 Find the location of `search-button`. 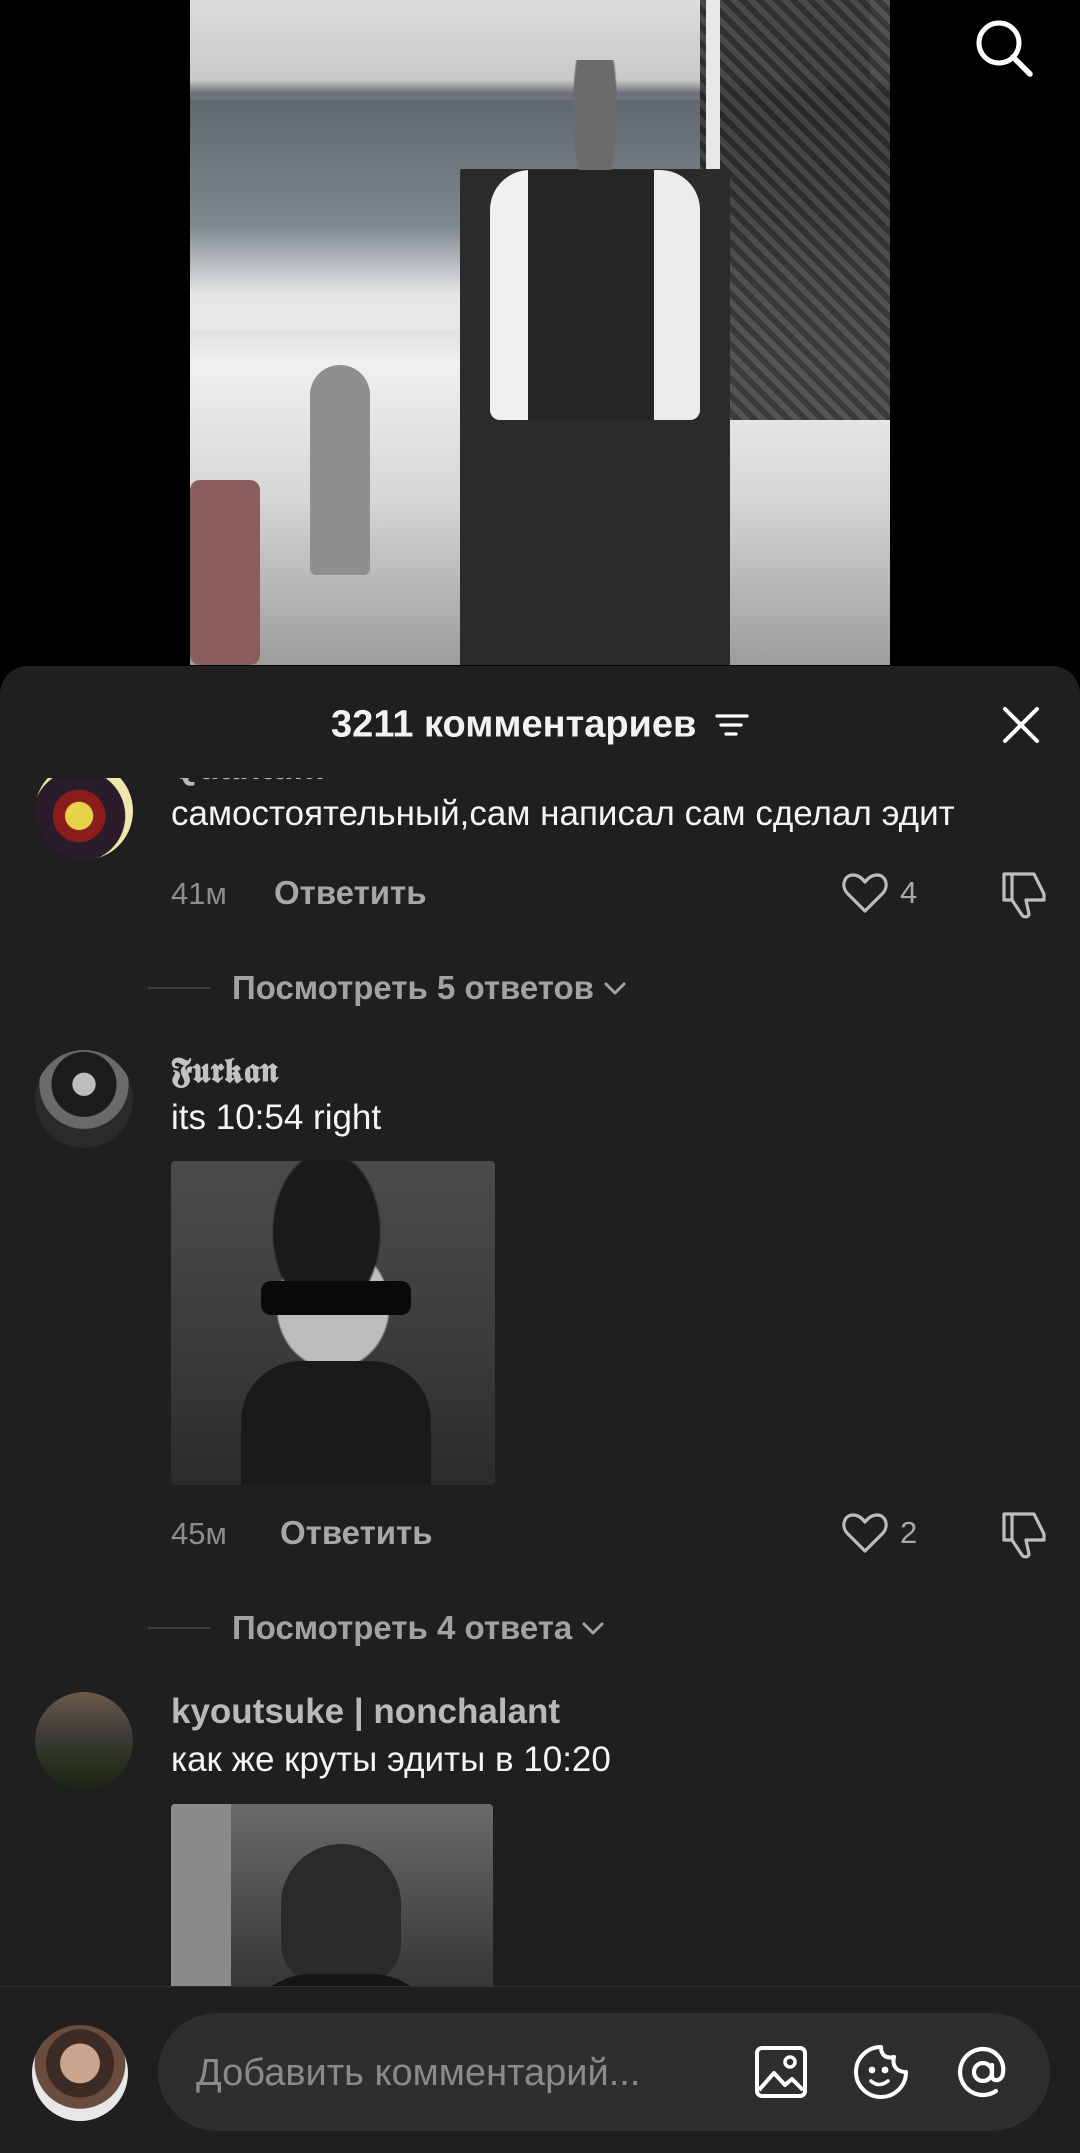

search-button is located at coordinates (1004, 48).